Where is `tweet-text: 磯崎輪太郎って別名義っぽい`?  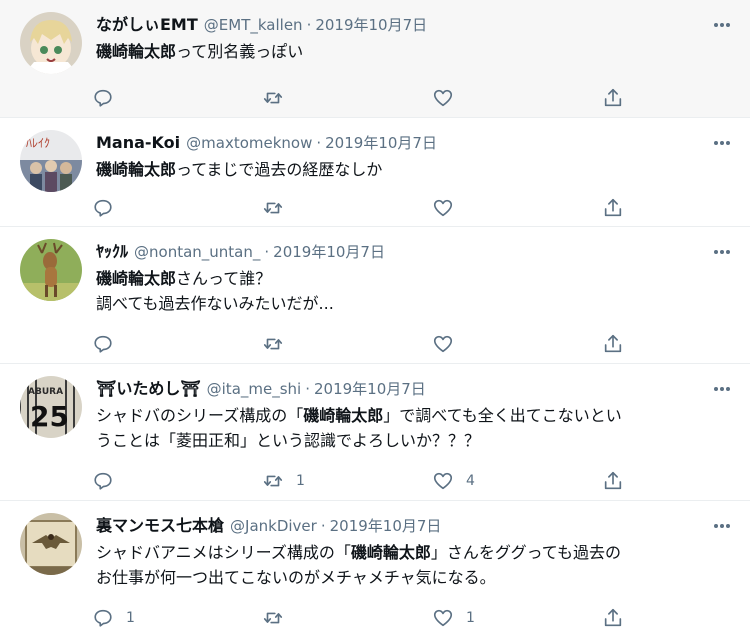
tweet-text: 磯崎輪太郎って別名義っぽい is located at coordinates (415, 51).